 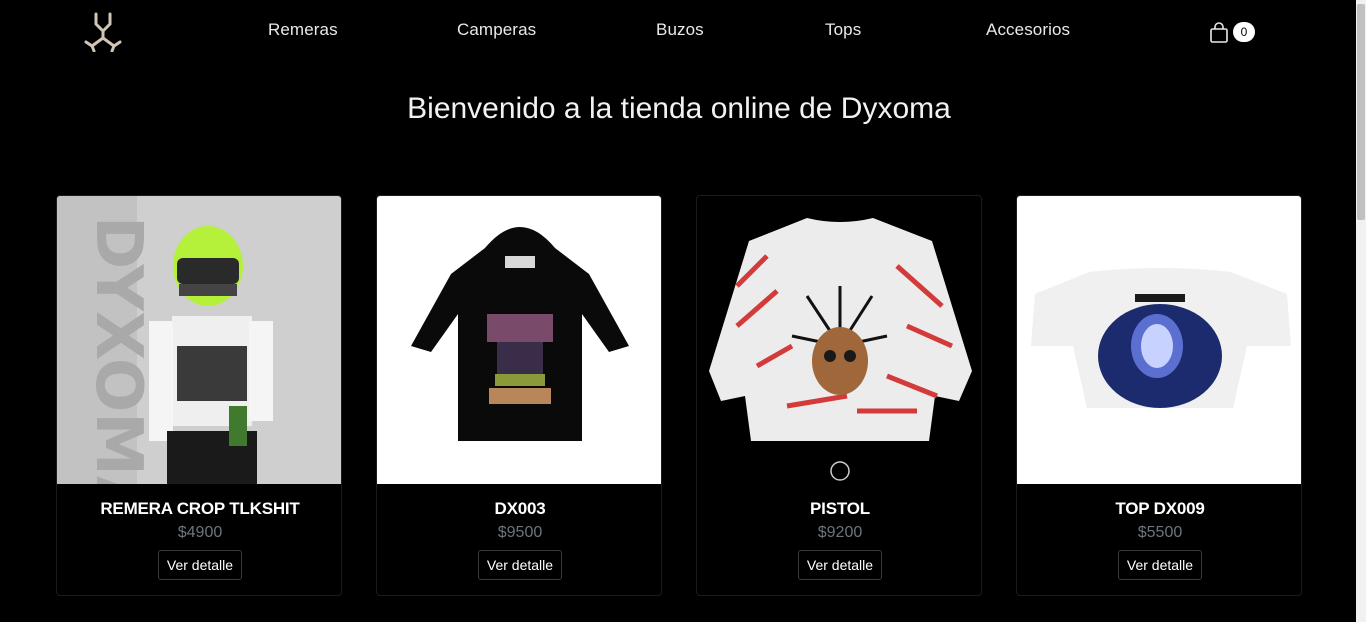 I want to click on product-card: TOP DX009 $5500 Ver detalle, so click(x=1159, y=395).